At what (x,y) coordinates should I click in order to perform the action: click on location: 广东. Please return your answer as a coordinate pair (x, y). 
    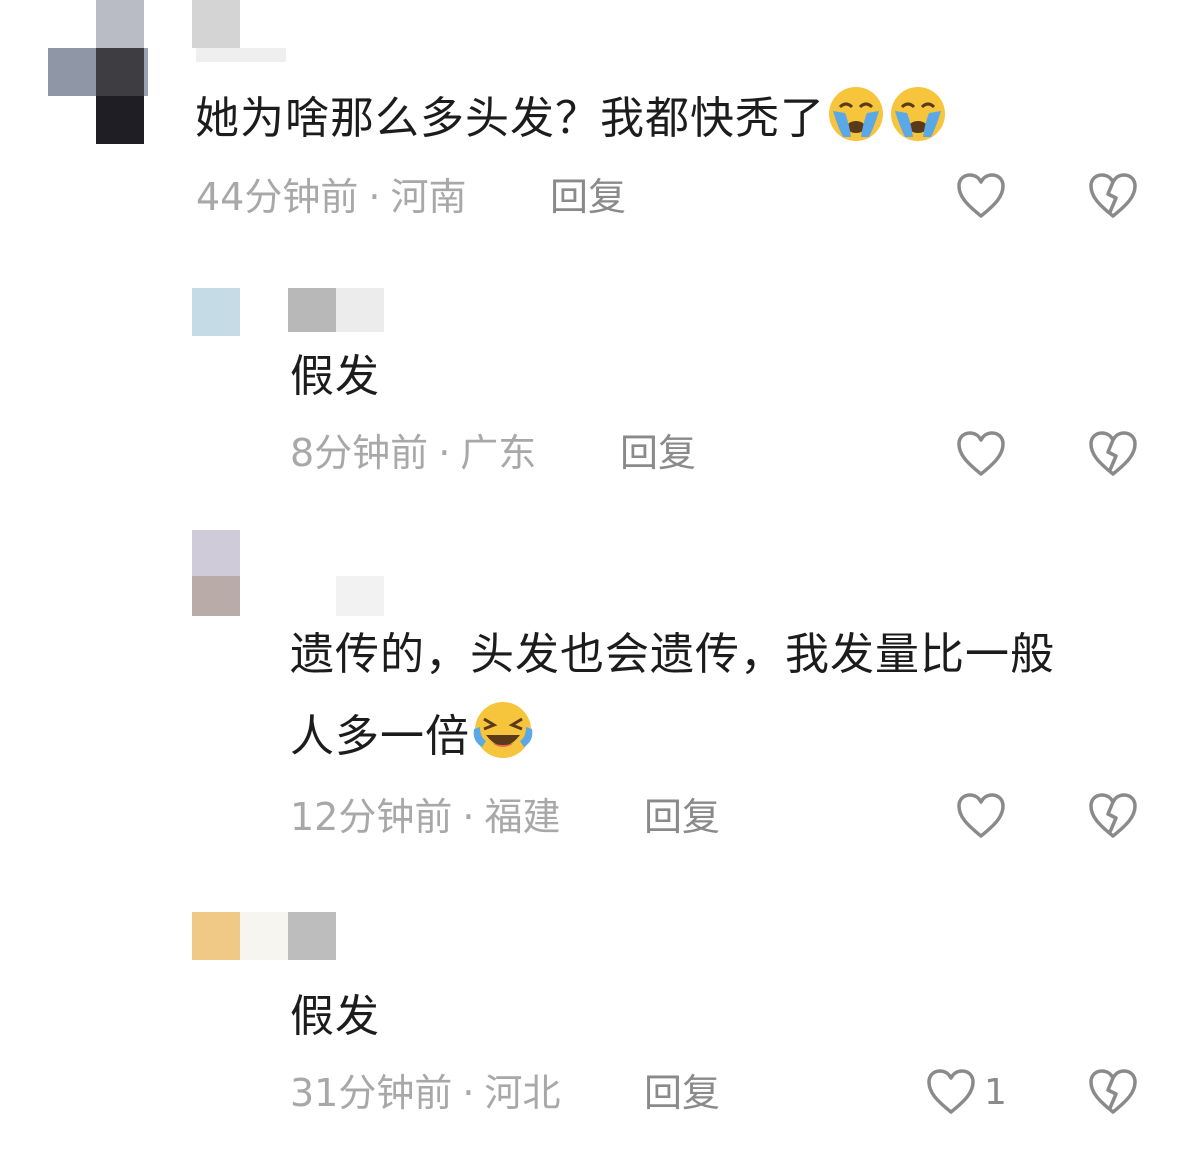
    Looking at the image, I should click on (498, 453).